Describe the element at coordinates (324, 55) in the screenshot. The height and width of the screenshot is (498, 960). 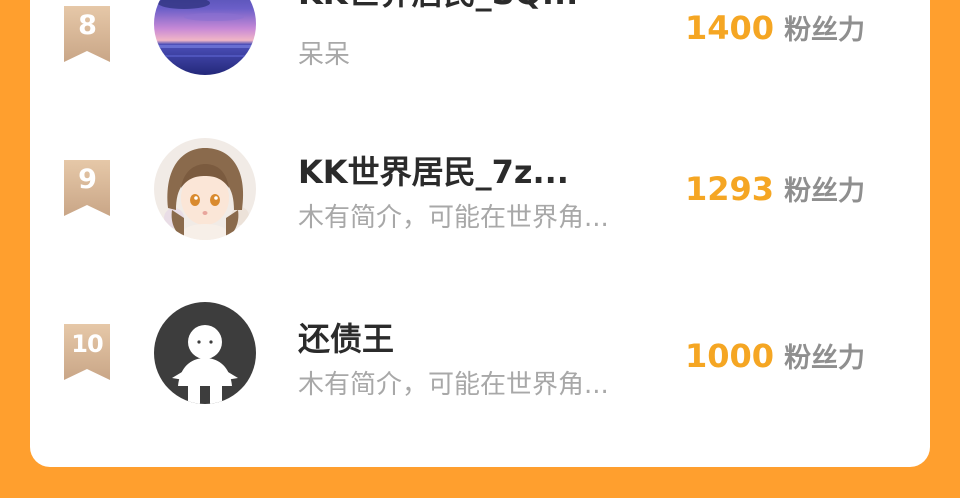
I see `user-bio: 呆呆` at that location.